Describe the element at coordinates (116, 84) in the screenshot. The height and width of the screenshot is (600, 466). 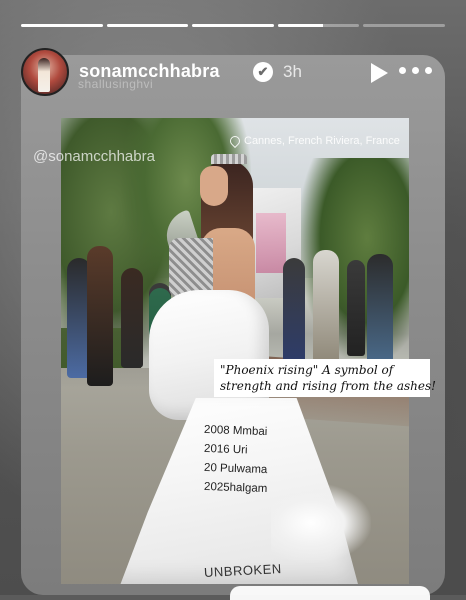
I see `faint-handle: shallusinghvi` at that location.